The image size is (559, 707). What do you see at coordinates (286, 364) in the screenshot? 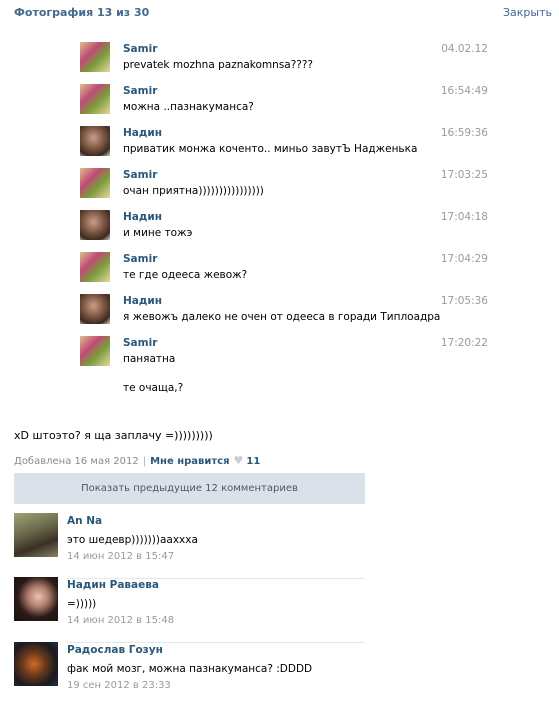
I see `chat-message: Samir паняатна 17:20:22 те очаща,?` at bounding box center [286, 364].